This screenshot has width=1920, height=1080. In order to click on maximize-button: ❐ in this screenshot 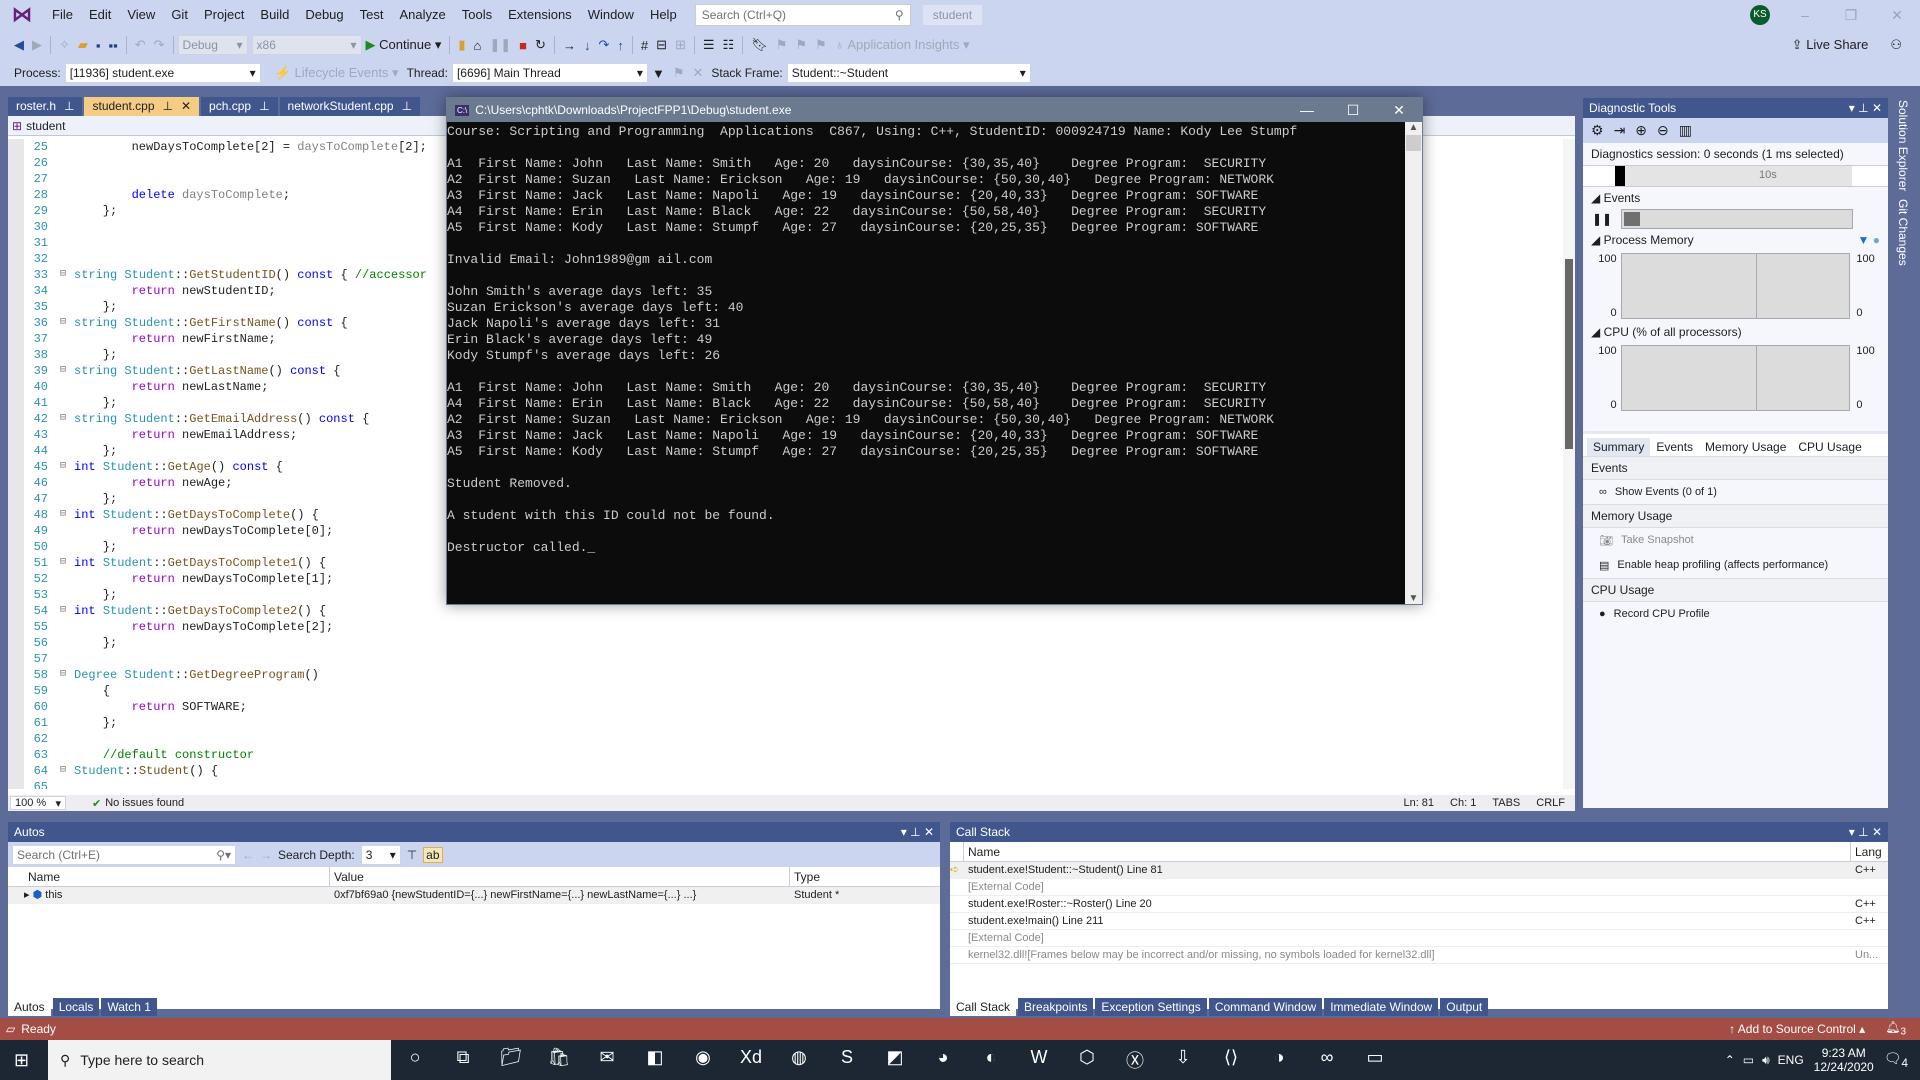, I will do `click(1851, 15)`.